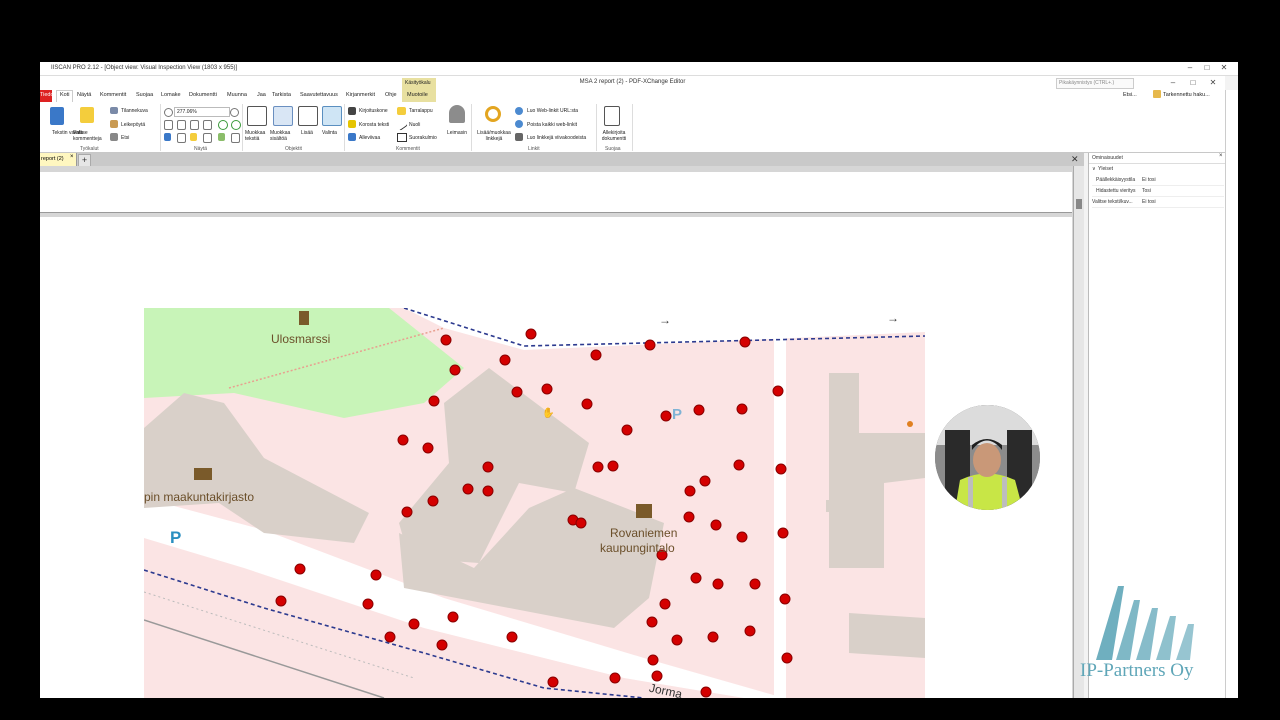 The image size is (1280, 720). I want to click on tab-close-icon: ×, so click(72, 157).